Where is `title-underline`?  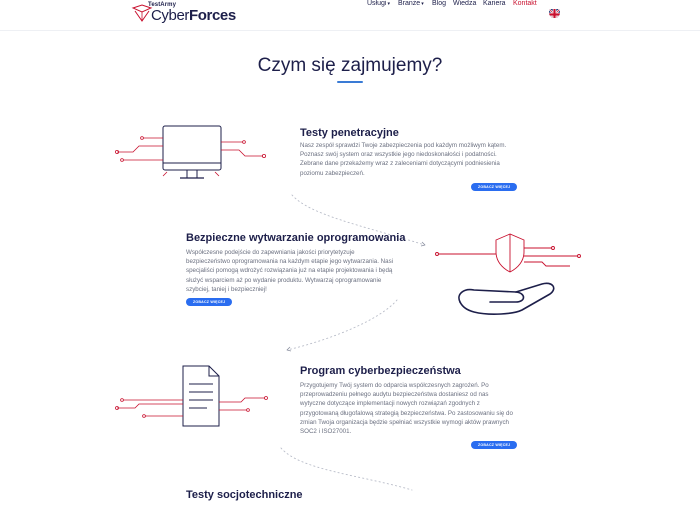 title-underline is located at coordinates (350, 82).